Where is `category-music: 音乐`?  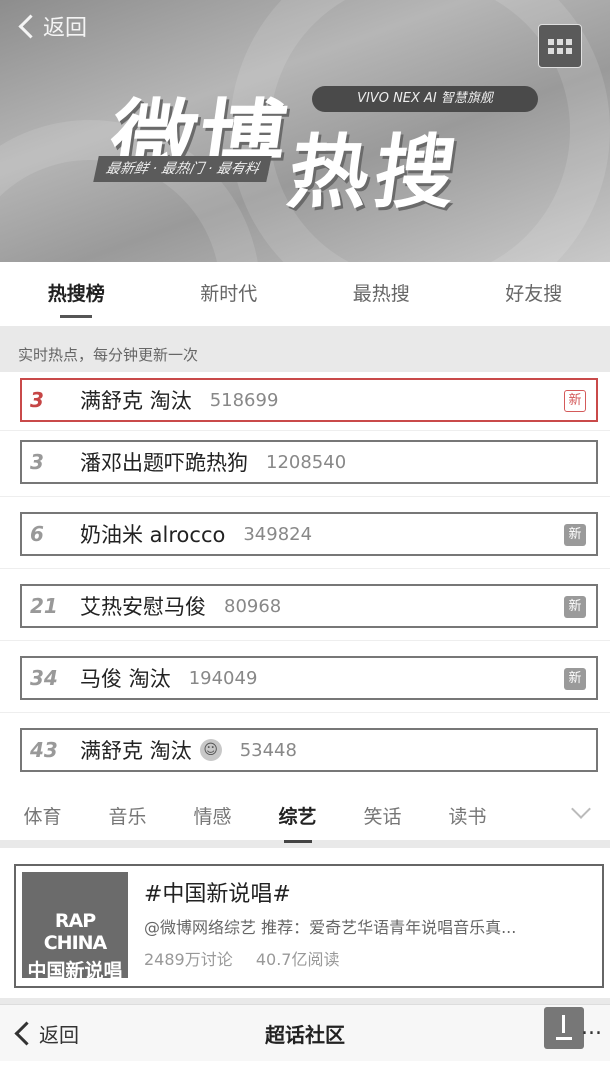
category-music: 音乐 is located at coordinates (127, 815).